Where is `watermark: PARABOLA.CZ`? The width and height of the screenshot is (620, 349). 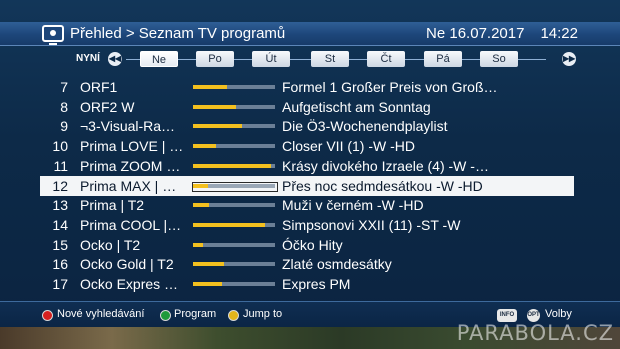
watermark: PARABOLA.CZ is located at coordinates (535, 333).